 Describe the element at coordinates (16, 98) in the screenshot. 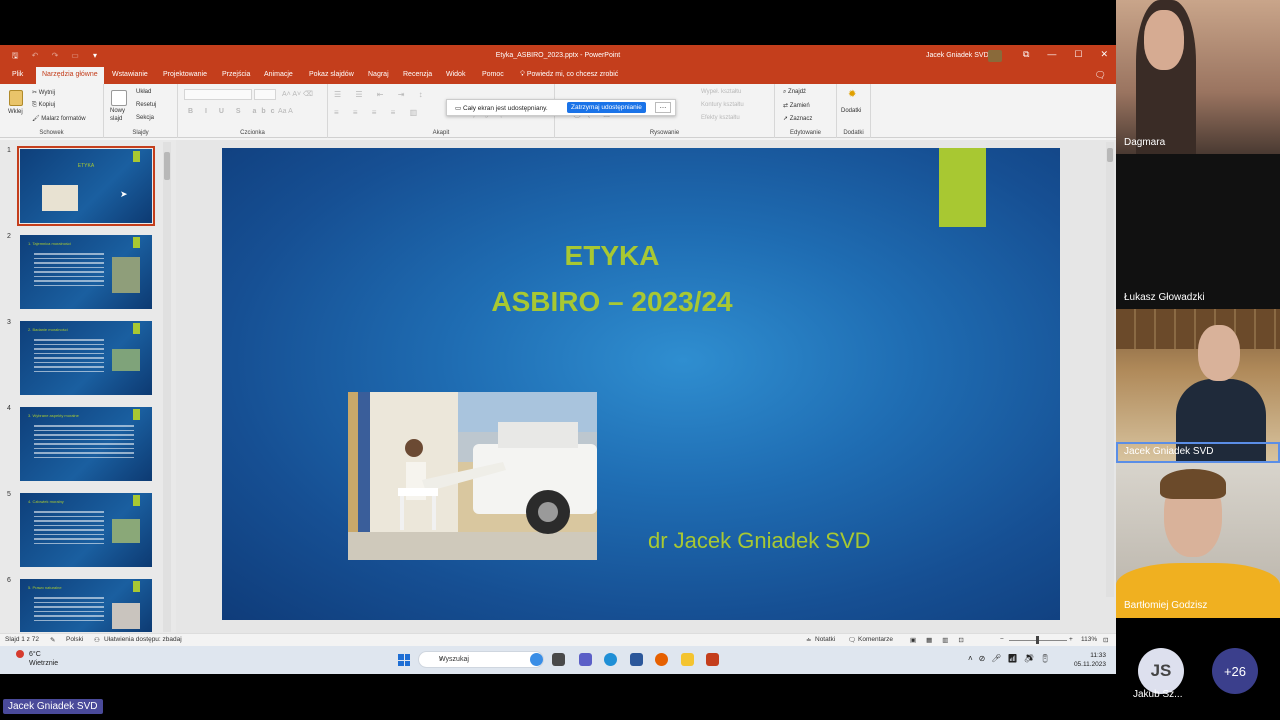

I see `paste-icon` at that location.